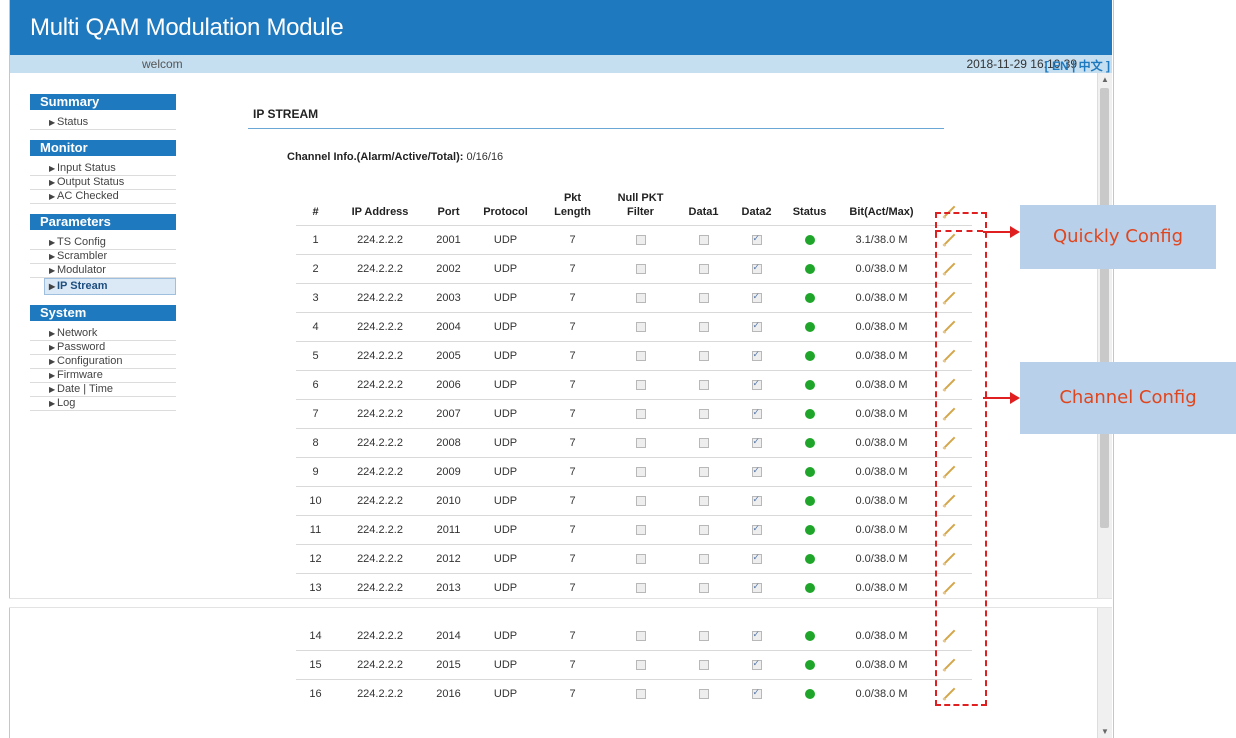 The width and height of the screenshot is (1236, 738). What do you see at coordinates (103, 197) in the screenshot?
I see `sidebar-item-ac-checked: ▶ AC Checked` at bounding box center [103, 197].